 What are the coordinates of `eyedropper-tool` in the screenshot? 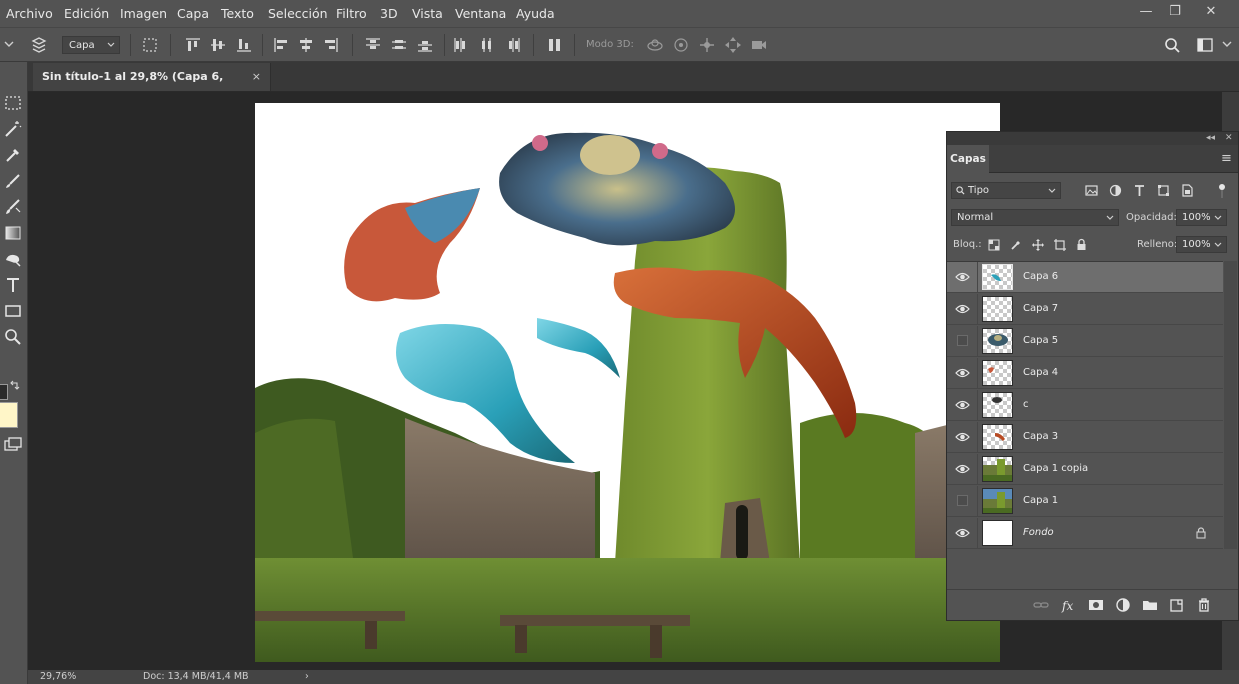 It's located at (13, 155).